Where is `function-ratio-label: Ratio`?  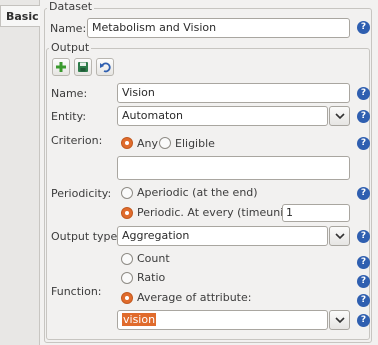 function-ratio-label: Ratio is located at coordinates (151, 278).